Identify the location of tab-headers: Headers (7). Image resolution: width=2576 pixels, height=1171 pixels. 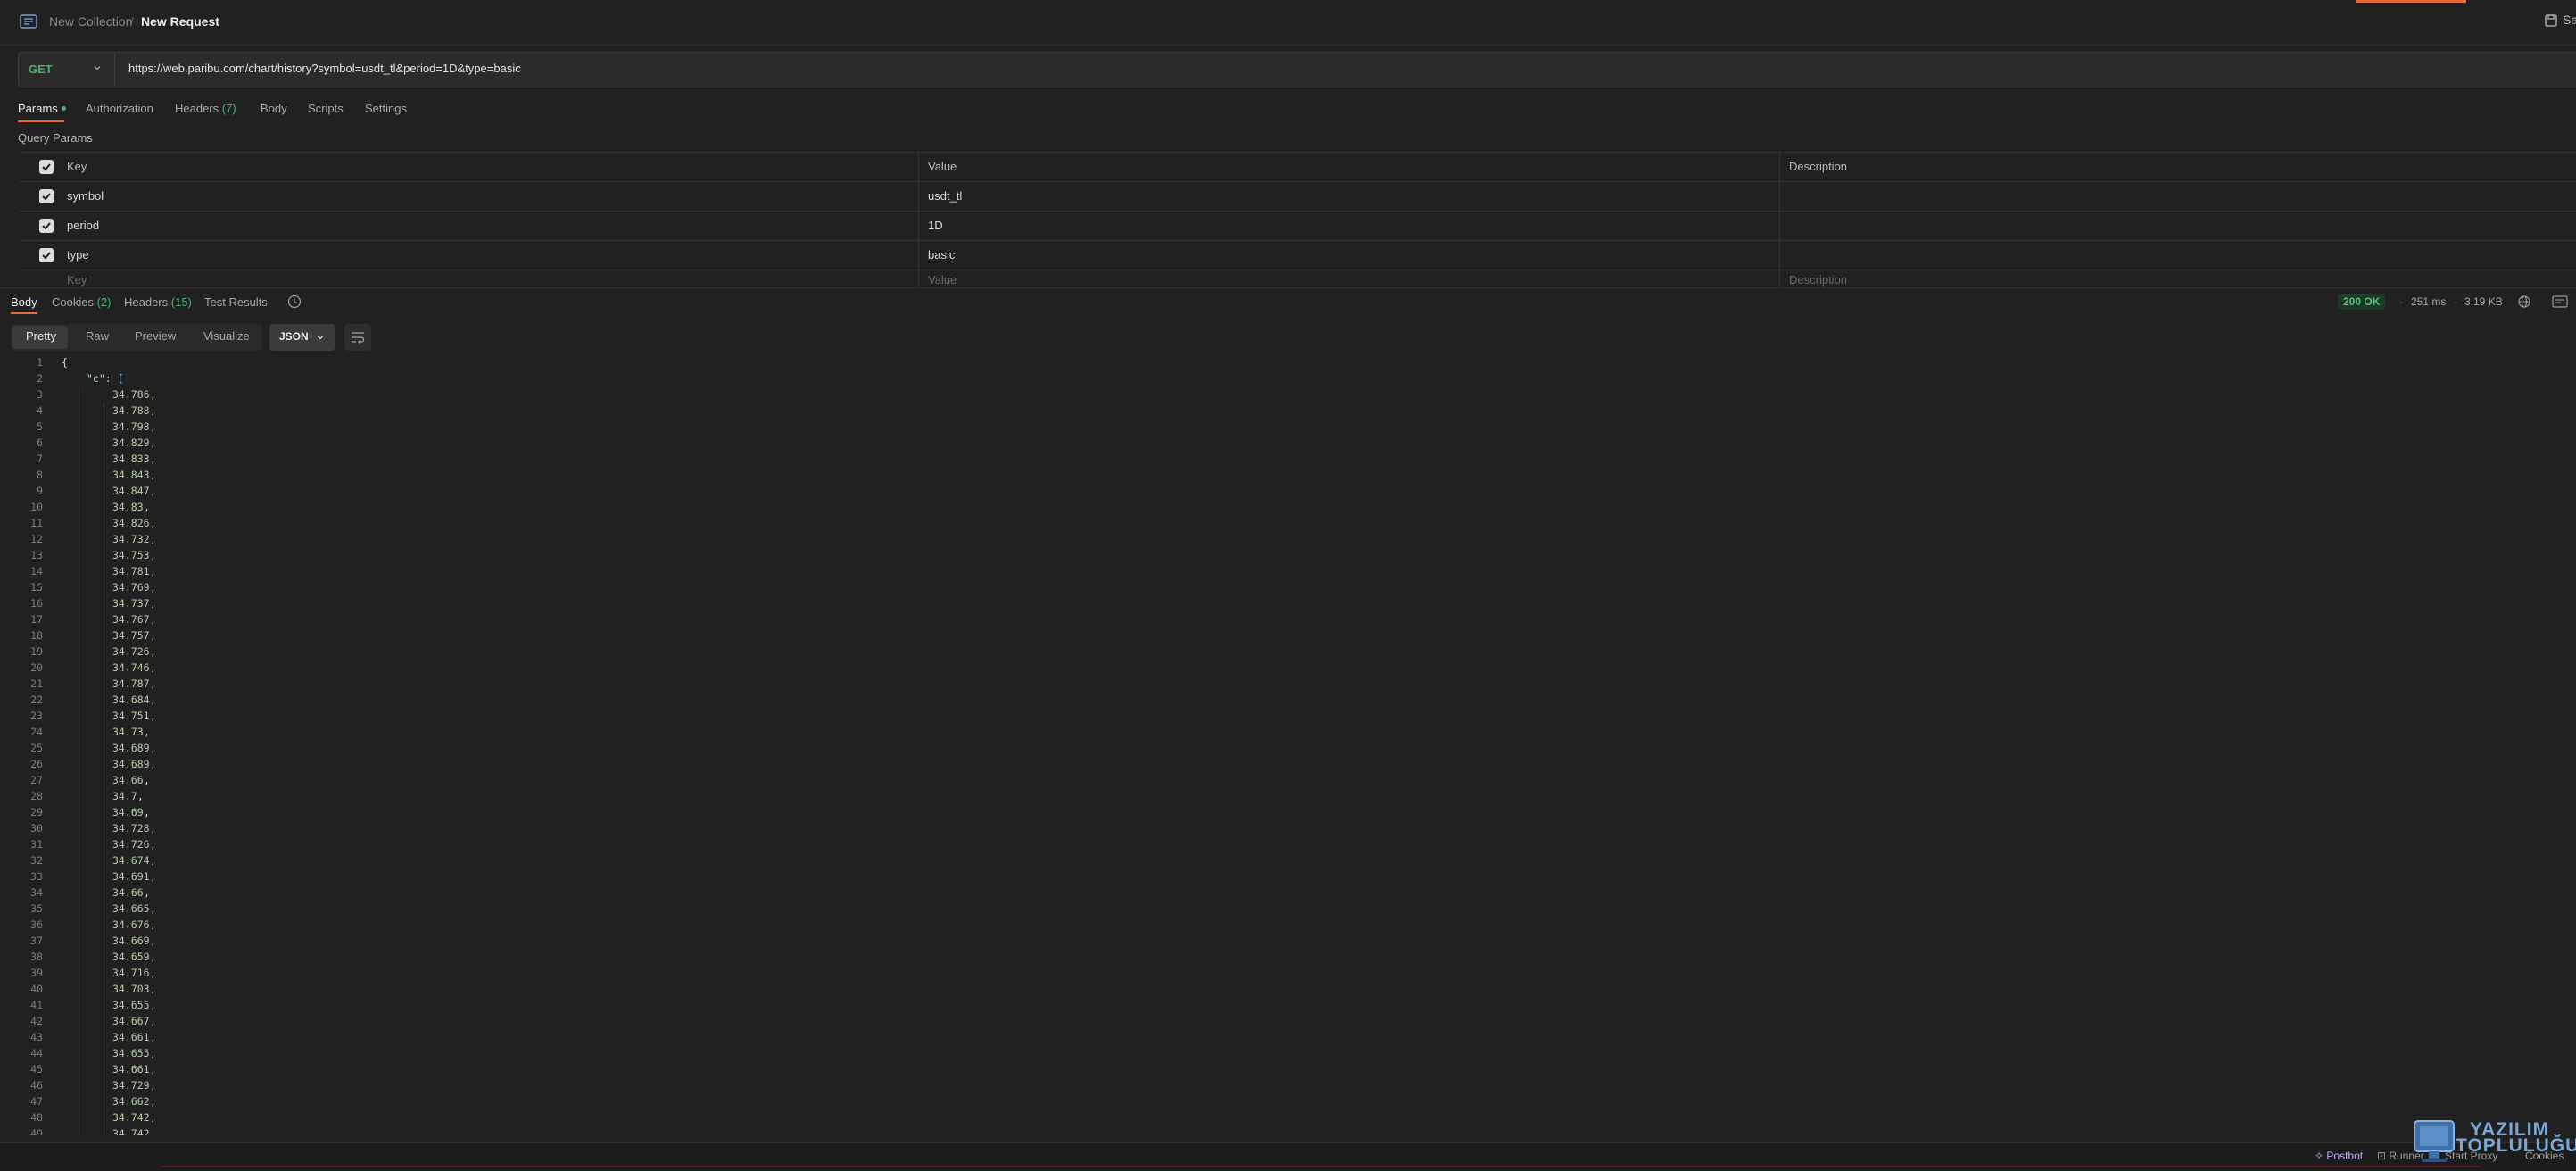
(205, 108).